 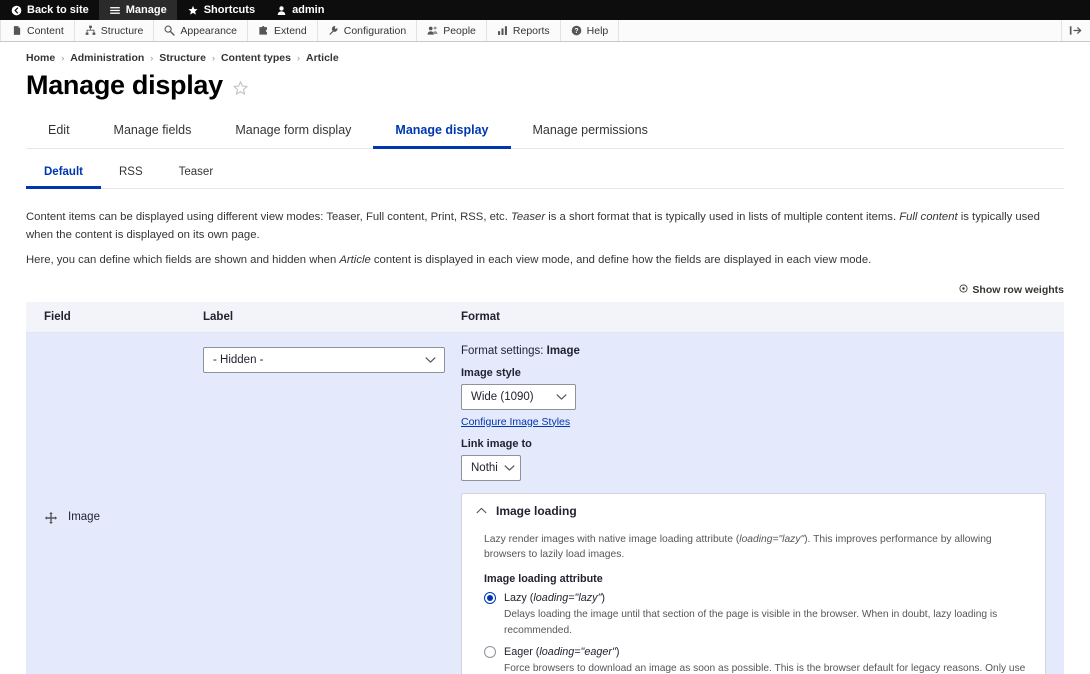 I want to click on page-header: Manage display, so click(x=545, y=83).